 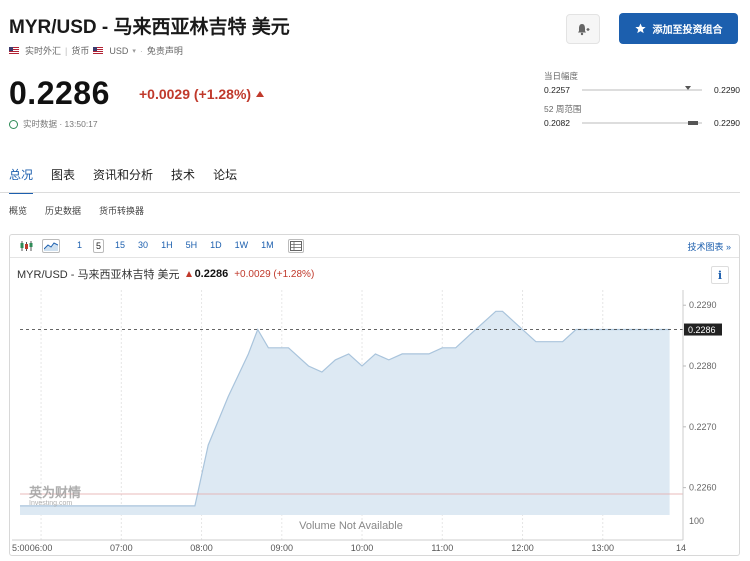 I want to click on week52-range-track, so click(x=642, y=123).